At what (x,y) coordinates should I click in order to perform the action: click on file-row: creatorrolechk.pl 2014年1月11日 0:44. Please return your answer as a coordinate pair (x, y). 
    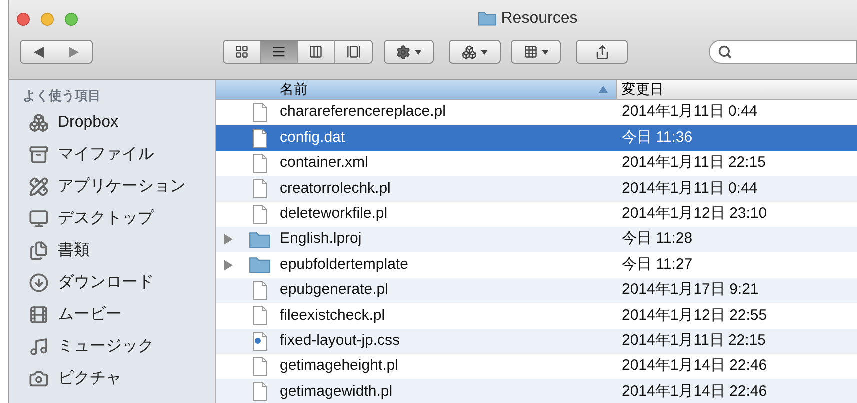
    Looking at the image, I should click on (536, 189).